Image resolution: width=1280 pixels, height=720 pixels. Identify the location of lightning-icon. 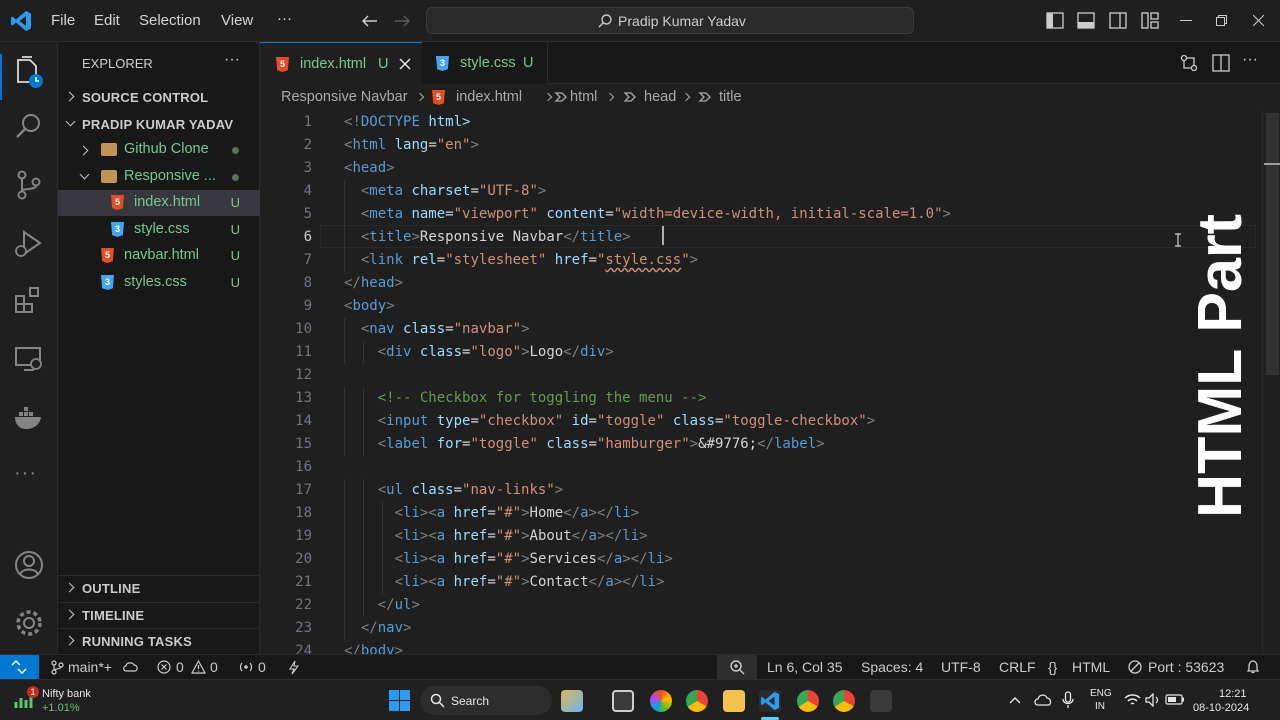
(294, 667).